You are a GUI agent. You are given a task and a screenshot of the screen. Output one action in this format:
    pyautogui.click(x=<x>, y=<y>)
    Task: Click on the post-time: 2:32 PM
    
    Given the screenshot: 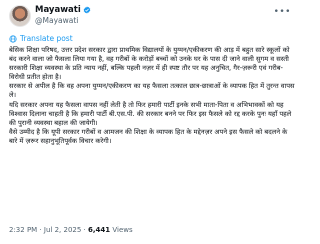 What is the action you would take?
    pyautogui.click(x=23, y=230)
    